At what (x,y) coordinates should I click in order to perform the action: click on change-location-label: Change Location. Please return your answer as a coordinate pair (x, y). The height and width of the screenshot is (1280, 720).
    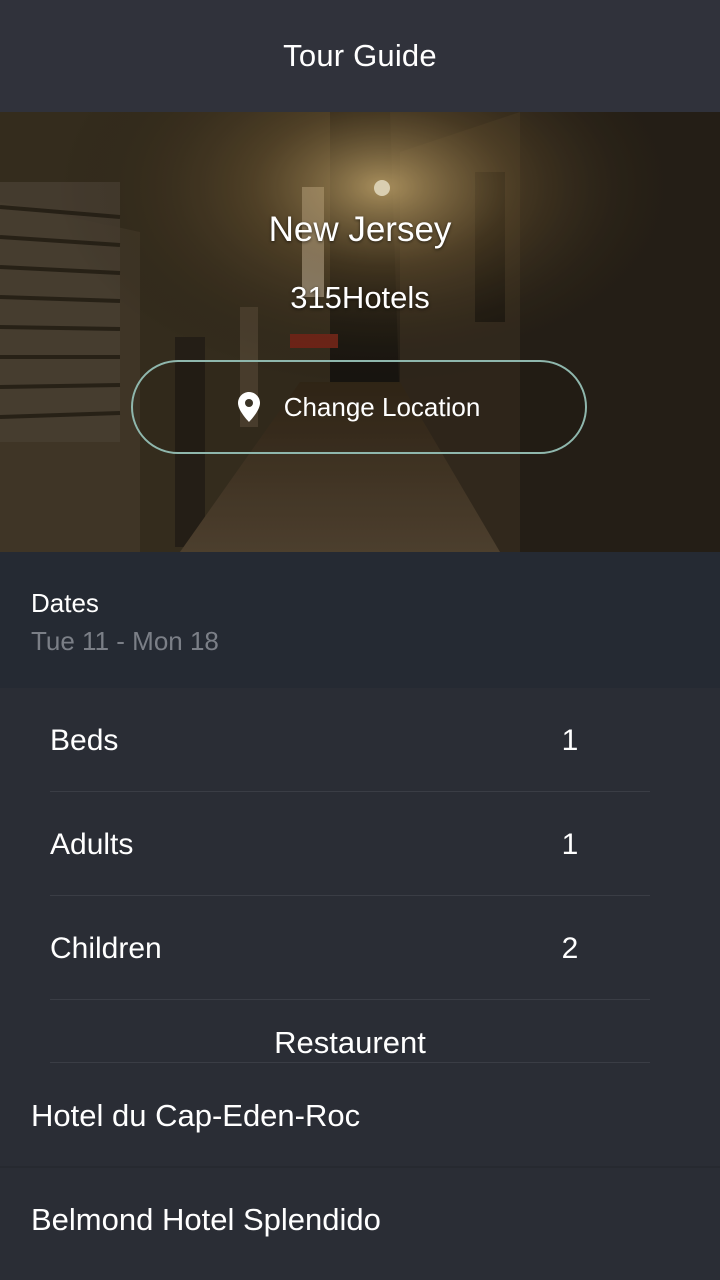
    Looking at the image, I should click on (382, 406).